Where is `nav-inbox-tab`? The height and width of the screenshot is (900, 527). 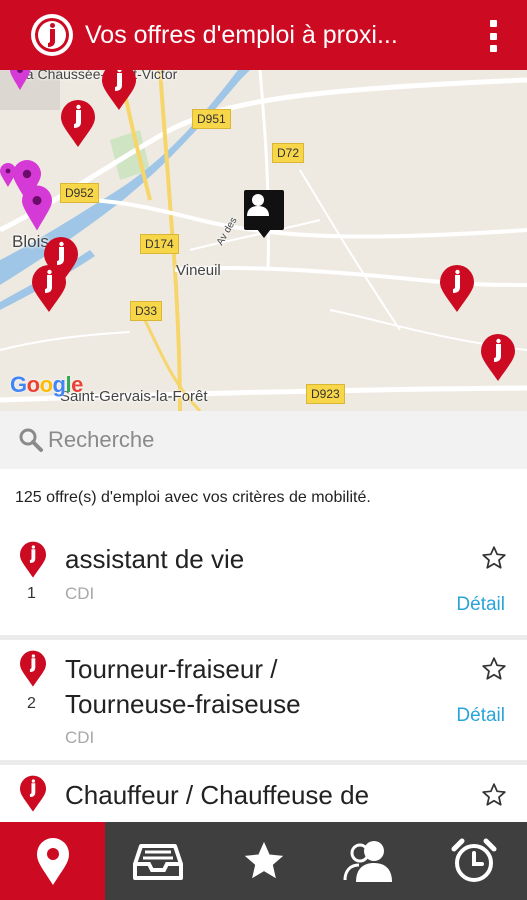
nav-inbox-tab is located at coordinates (157, 861).